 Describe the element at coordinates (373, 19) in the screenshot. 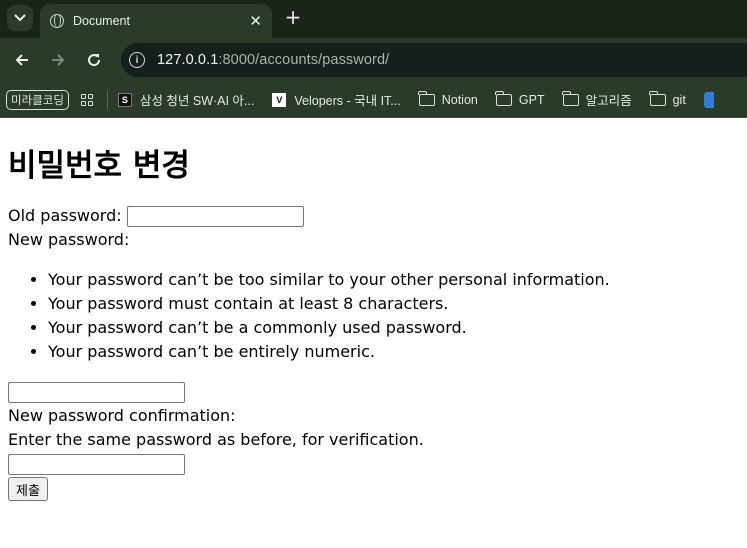

I see `tab-strip: Document ✕ +` at that location.